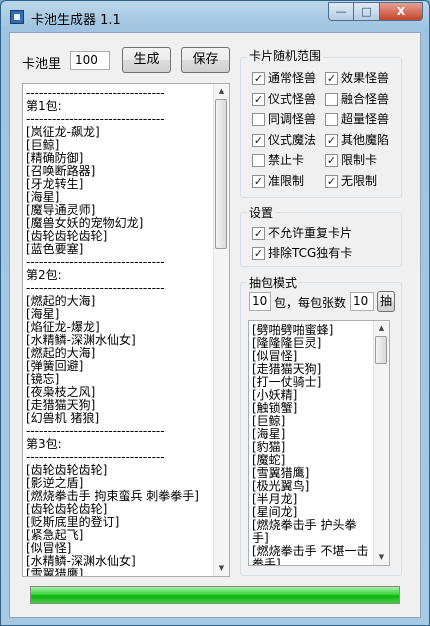  I want to click on progress-bar, so click(215, 595).